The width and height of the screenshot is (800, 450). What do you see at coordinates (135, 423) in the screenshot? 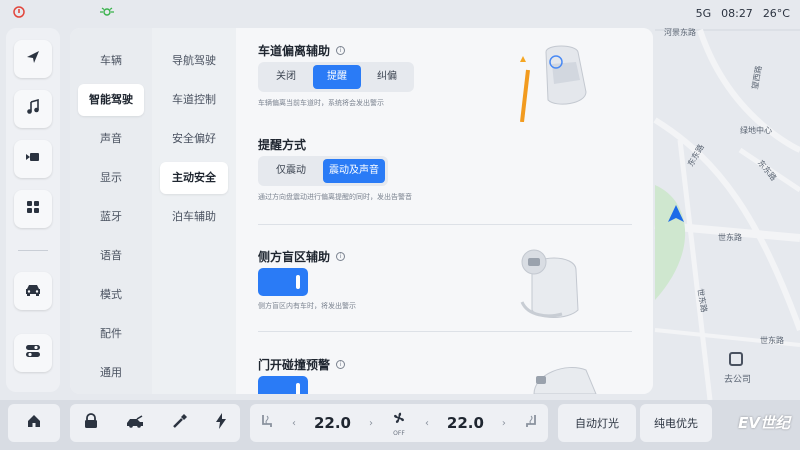
I see `trunk-icon` at bounding box center [135, 423].